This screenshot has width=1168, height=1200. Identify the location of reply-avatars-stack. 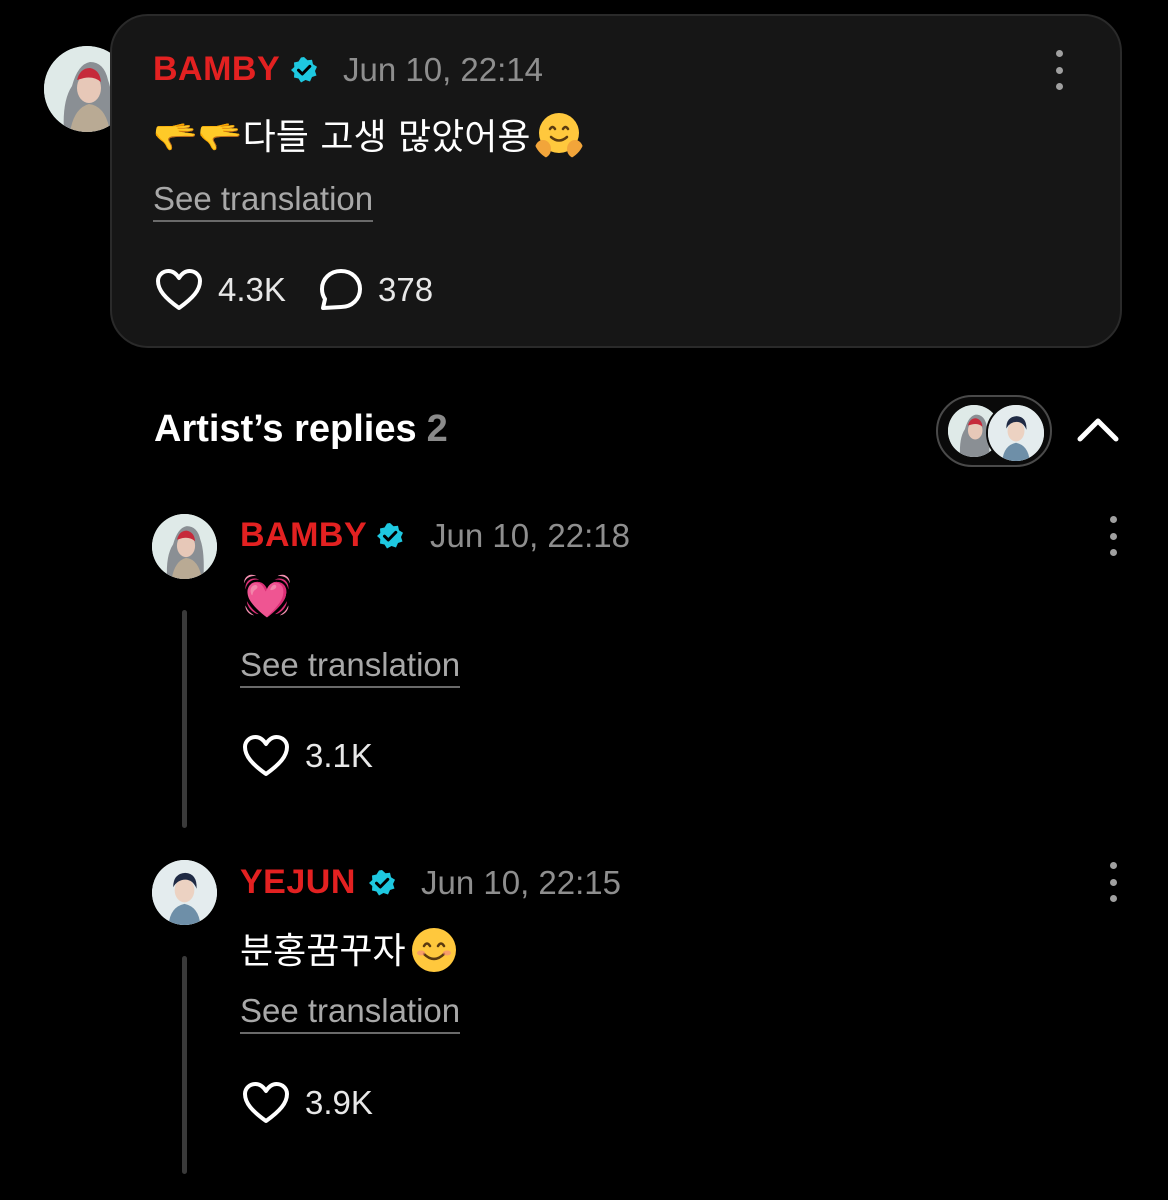
(994, 431).